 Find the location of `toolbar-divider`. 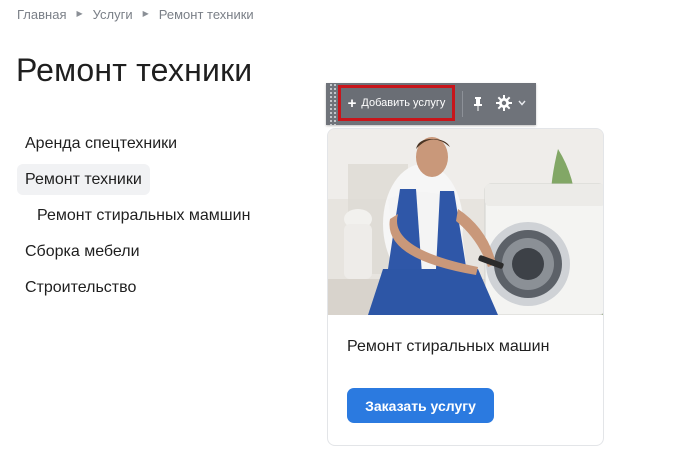

toolbar-divider is located at coordinates (462, 104).